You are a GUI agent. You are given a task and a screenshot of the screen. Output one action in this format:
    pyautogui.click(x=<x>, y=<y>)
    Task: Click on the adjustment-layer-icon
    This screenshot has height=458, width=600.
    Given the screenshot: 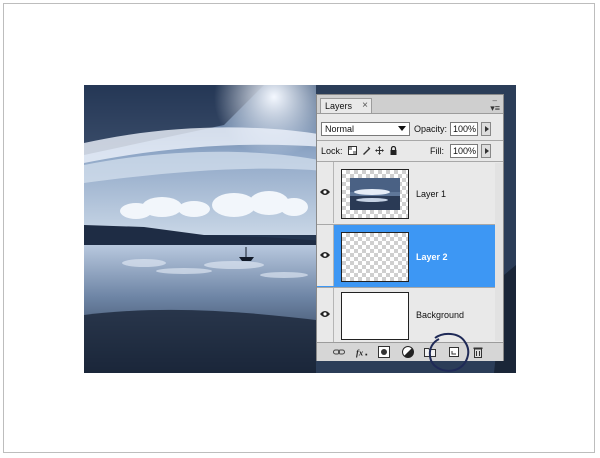 What is the action you would take?
    pyautogui.click(x=408, y=352)
    